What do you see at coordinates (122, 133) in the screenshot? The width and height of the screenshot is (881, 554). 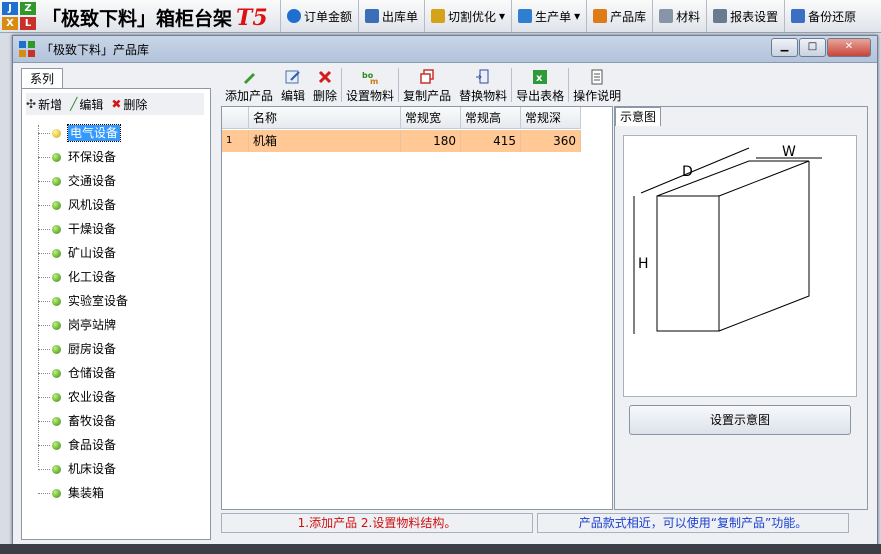 I see `tree-item: 电气设备` at bounding box center [122, 133].